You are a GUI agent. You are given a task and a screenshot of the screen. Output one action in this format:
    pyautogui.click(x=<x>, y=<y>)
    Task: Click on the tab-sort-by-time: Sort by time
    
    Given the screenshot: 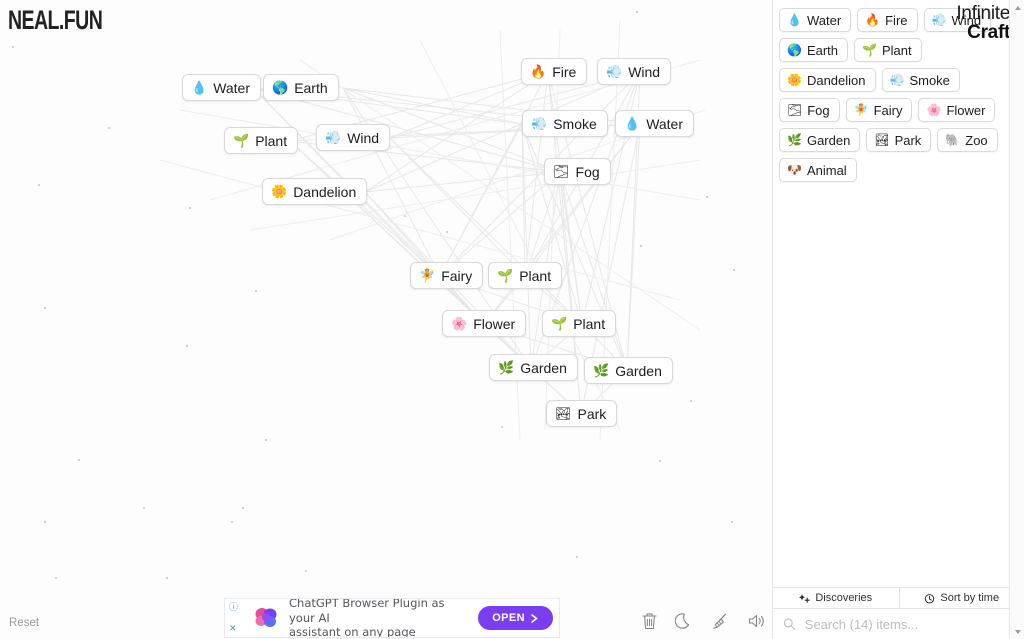 What is the action you would take?
    pyautogui.click(x=961, y=598)
    